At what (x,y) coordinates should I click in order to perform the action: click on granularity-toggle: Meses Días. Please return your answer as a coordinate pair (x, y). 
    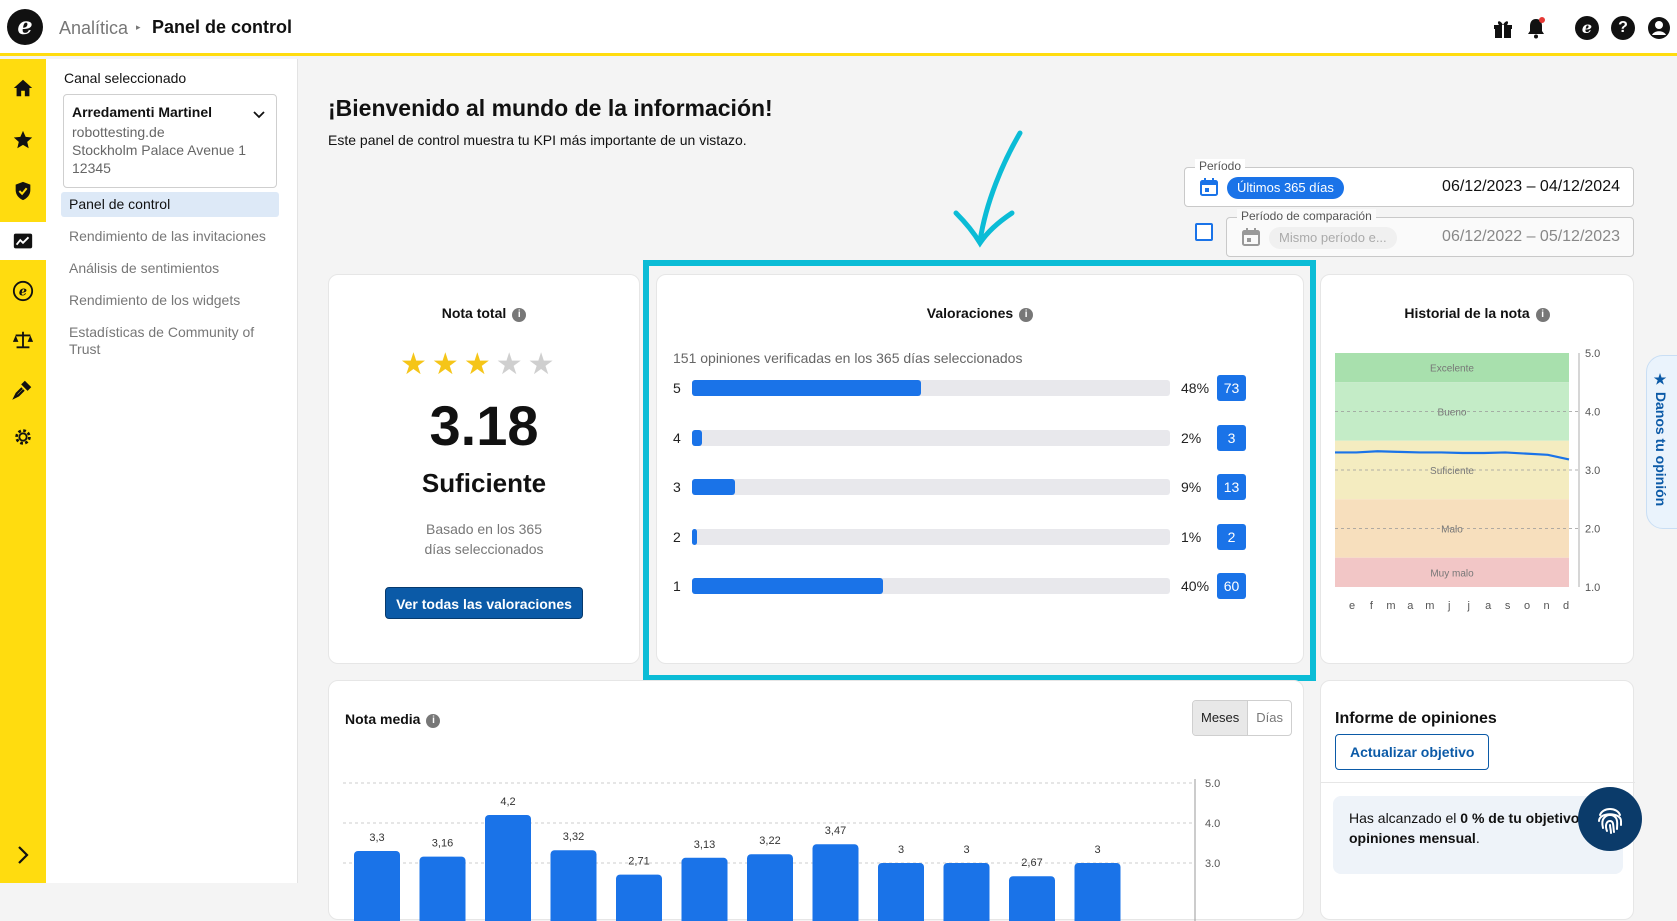
    Looking at the image, I should click on (1242, 718).